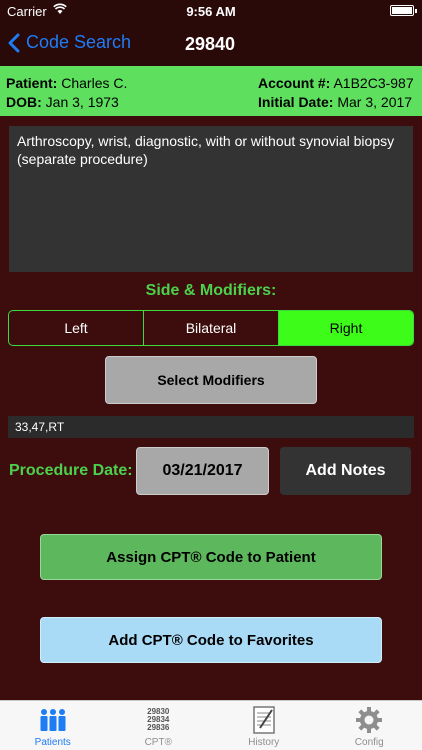  I want to click on tab-bar: Patients 29830 29834 29836 CPT® History, so click(211, 725).